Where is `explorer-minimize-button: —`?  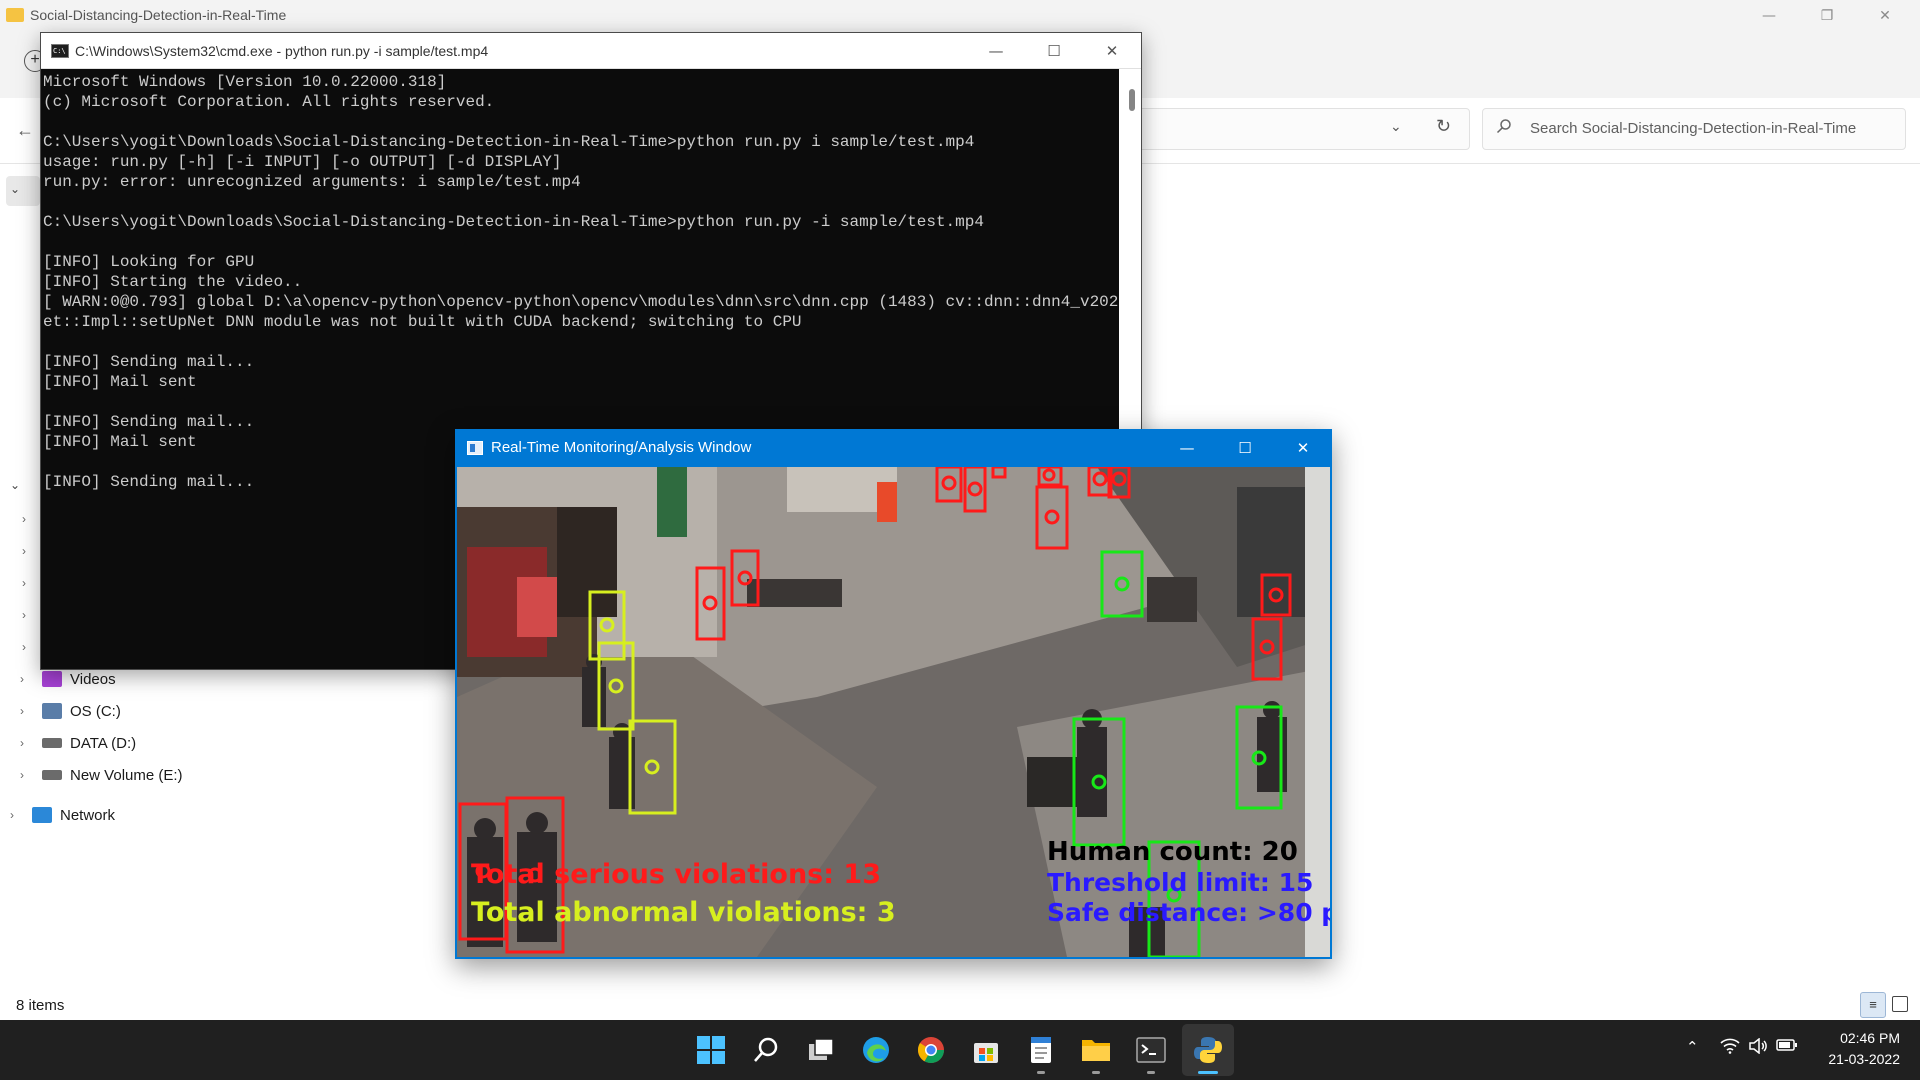 explorer-minimize-button: — is located at coordinates (1769, 16).